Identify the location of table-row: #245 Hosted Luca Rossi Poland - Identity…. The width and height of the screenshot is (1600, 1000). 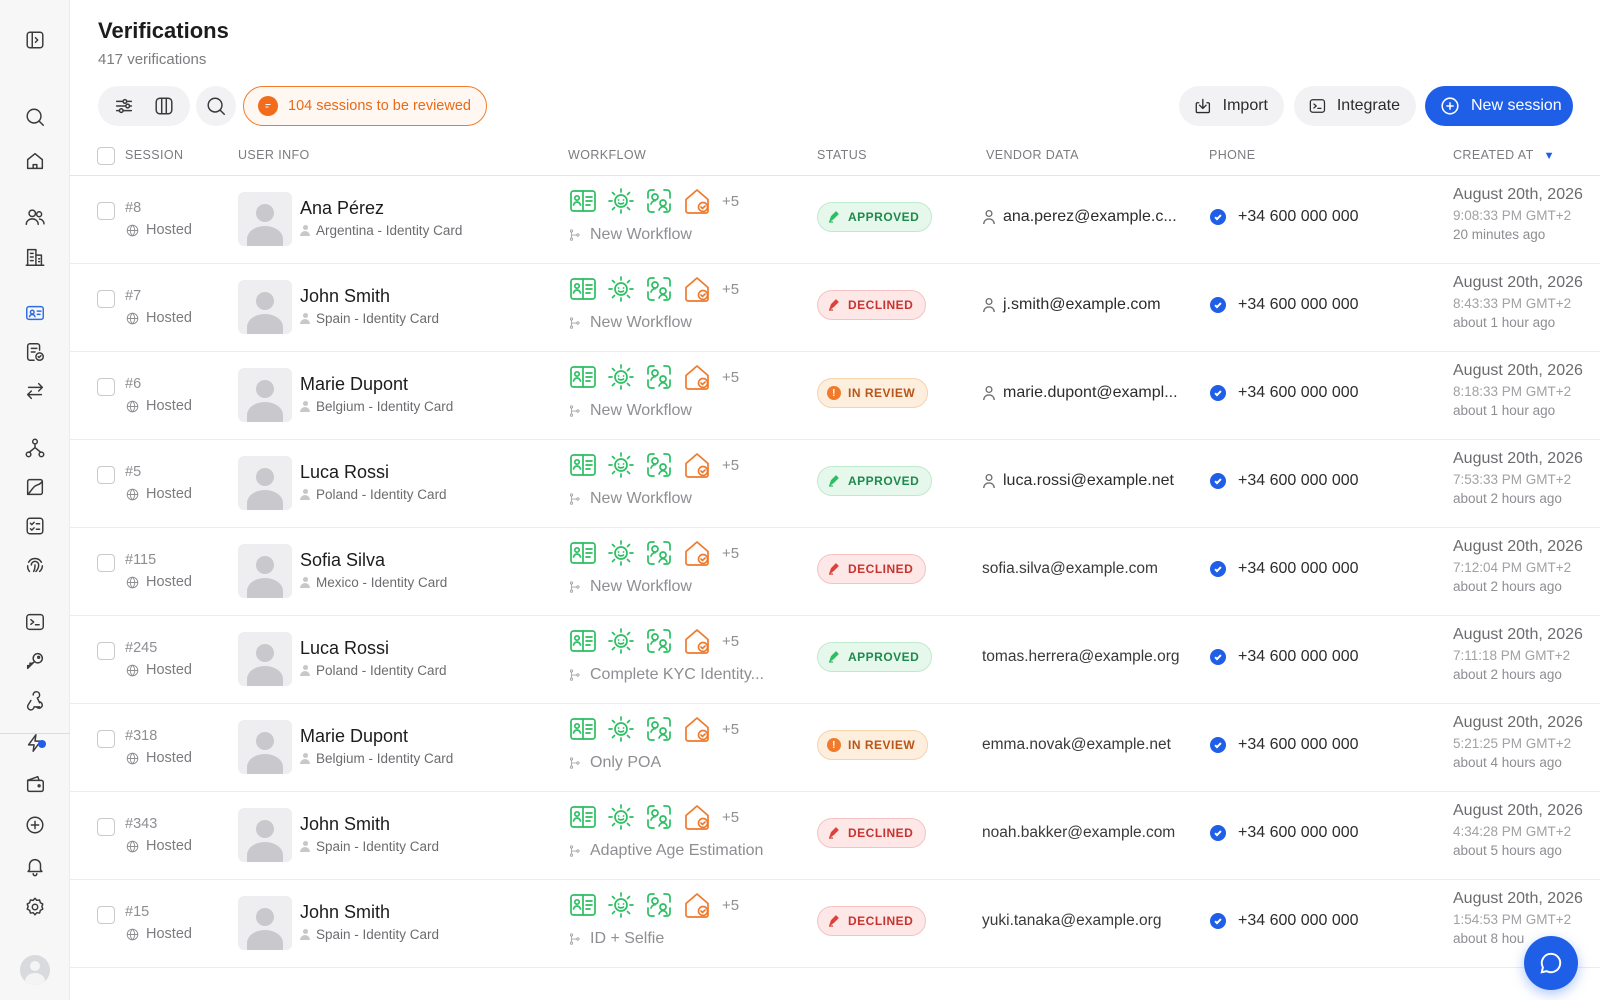
(835, 660).